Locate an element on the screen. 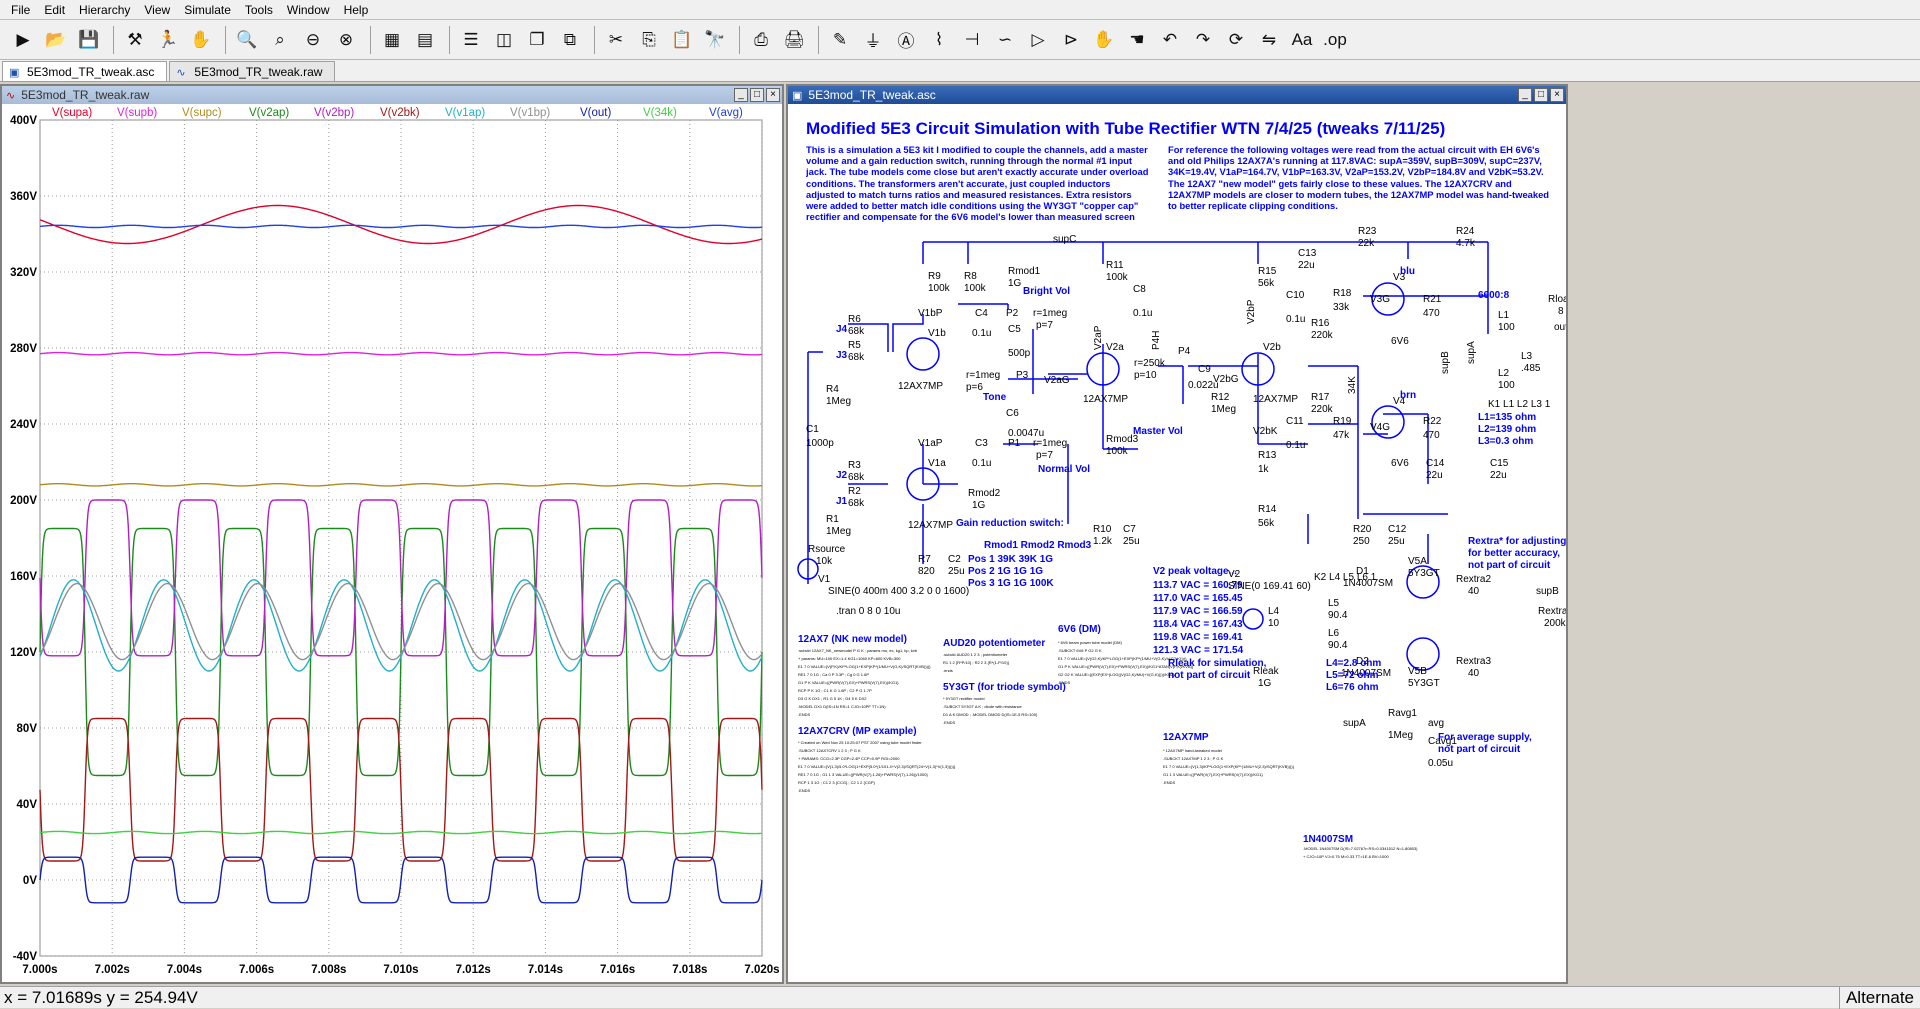 This screenshot has height=1009, width=1920. text-icon: Aa is located at coordinates (1302, 40).